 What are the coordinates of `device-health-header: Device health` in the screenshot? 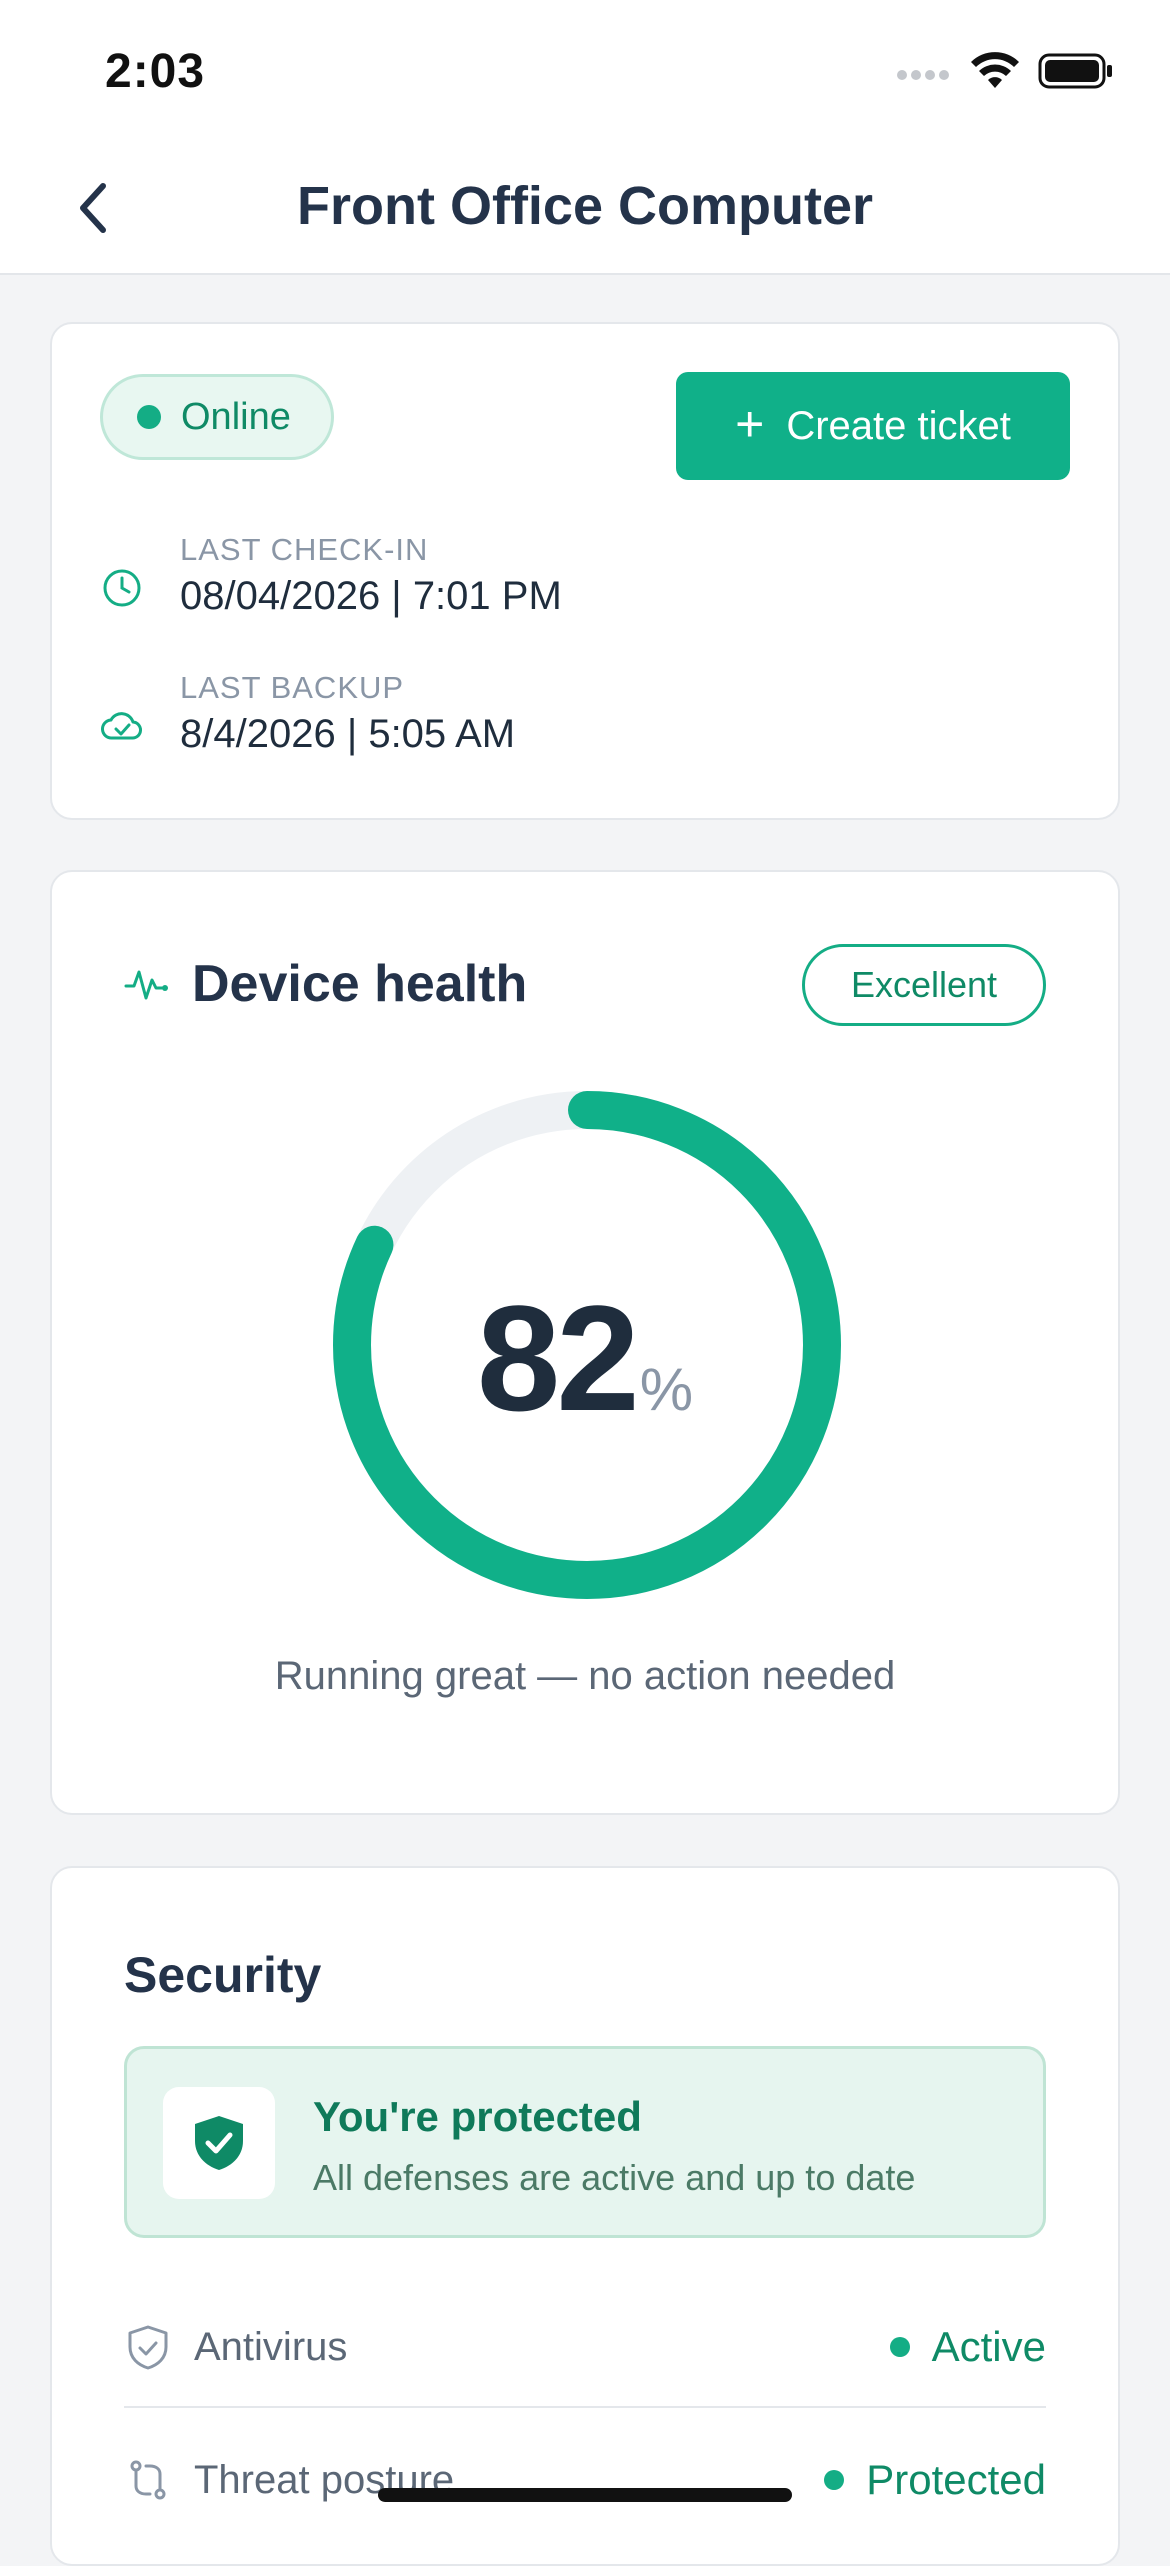 It's located at (325, 984).